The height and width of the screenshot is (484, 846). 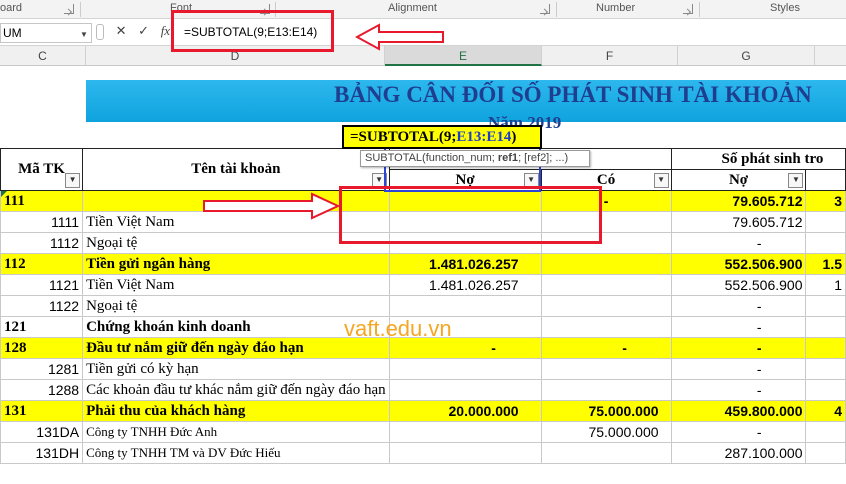 What do you see at coordinates (738, 180) in the screenshot?
I see `header-no-2: Nợ ▼` at bounding box center [738, 180].